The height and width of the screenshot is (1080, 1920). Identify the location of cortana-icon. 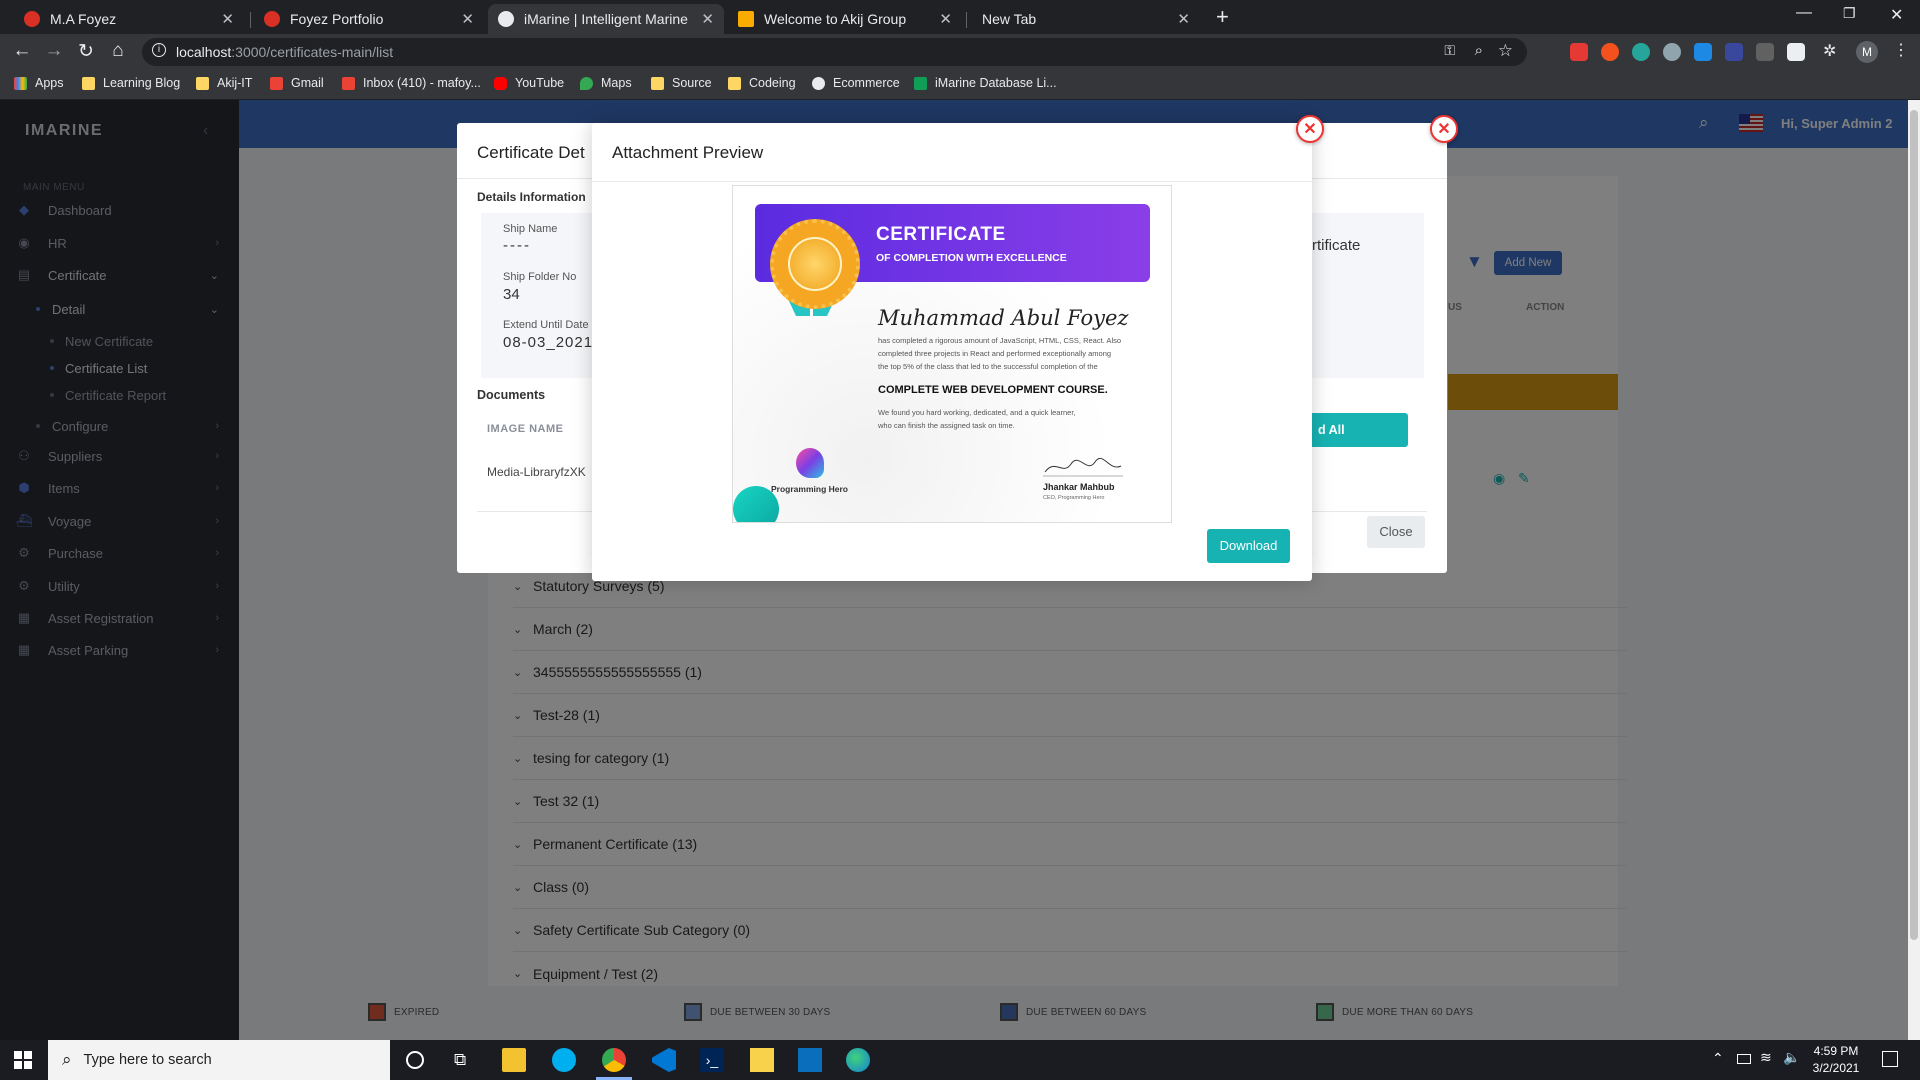
(415, 1060).